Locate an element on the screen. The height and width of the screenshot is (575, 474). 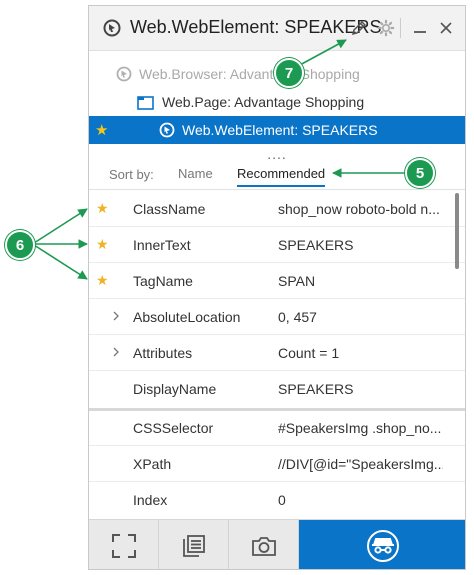
callout-7-arrow is located at coordinates (322, 53).